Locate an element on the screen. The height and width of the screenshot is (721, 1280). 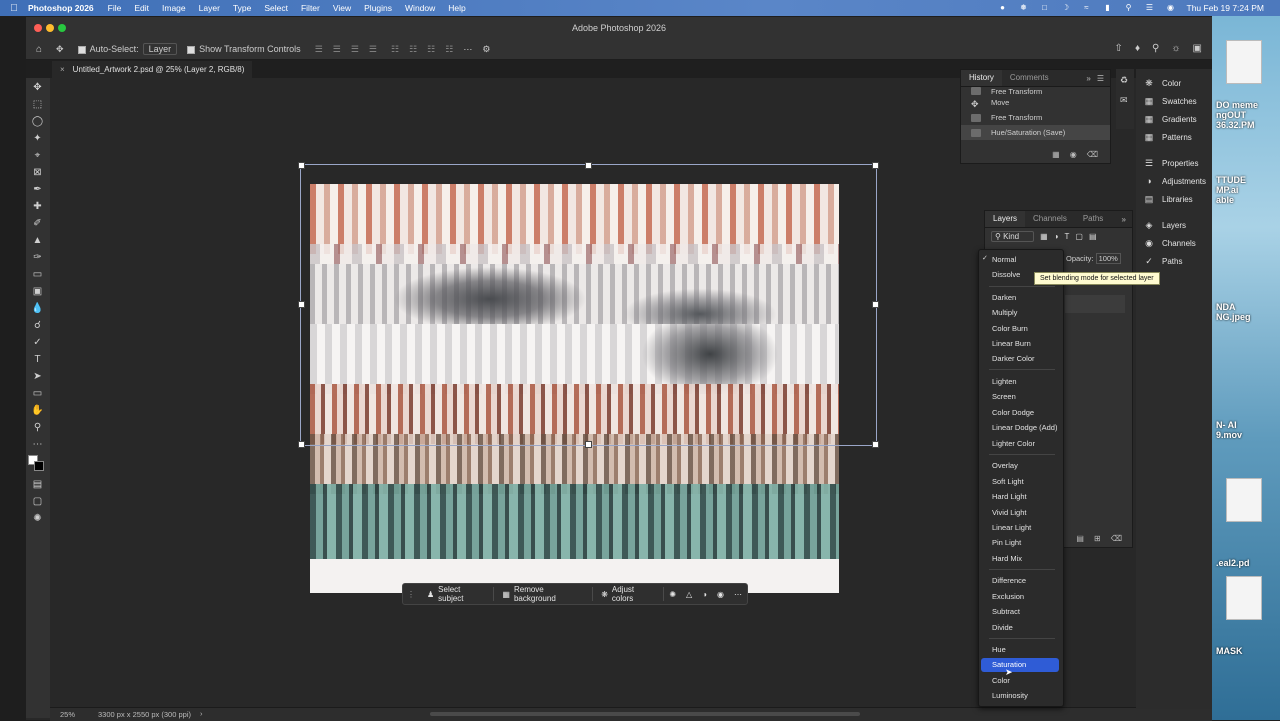
menu-select: Select is located at coordinates (276, 8).